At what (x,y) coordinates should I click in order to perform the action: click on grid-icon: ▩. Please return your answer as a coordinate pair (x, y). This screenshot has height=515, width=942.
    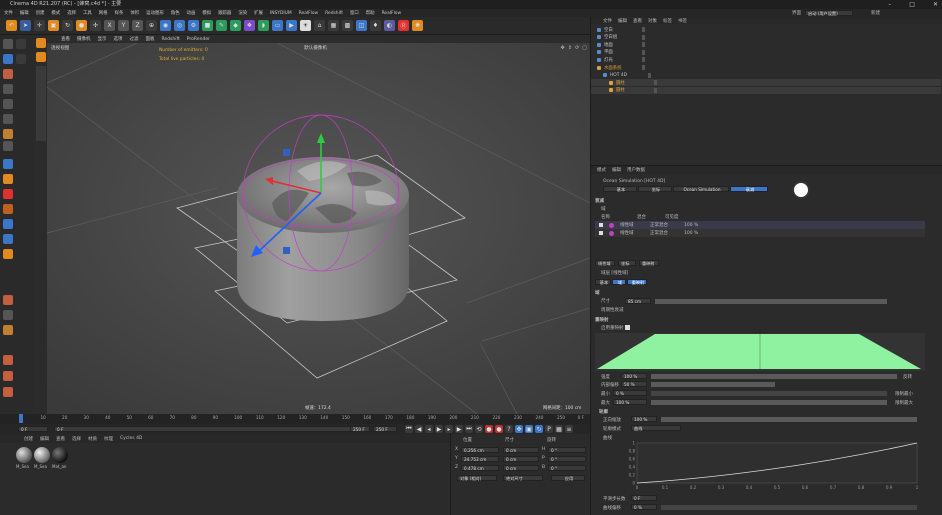
    Looking at the image, I should click on (347, 25).